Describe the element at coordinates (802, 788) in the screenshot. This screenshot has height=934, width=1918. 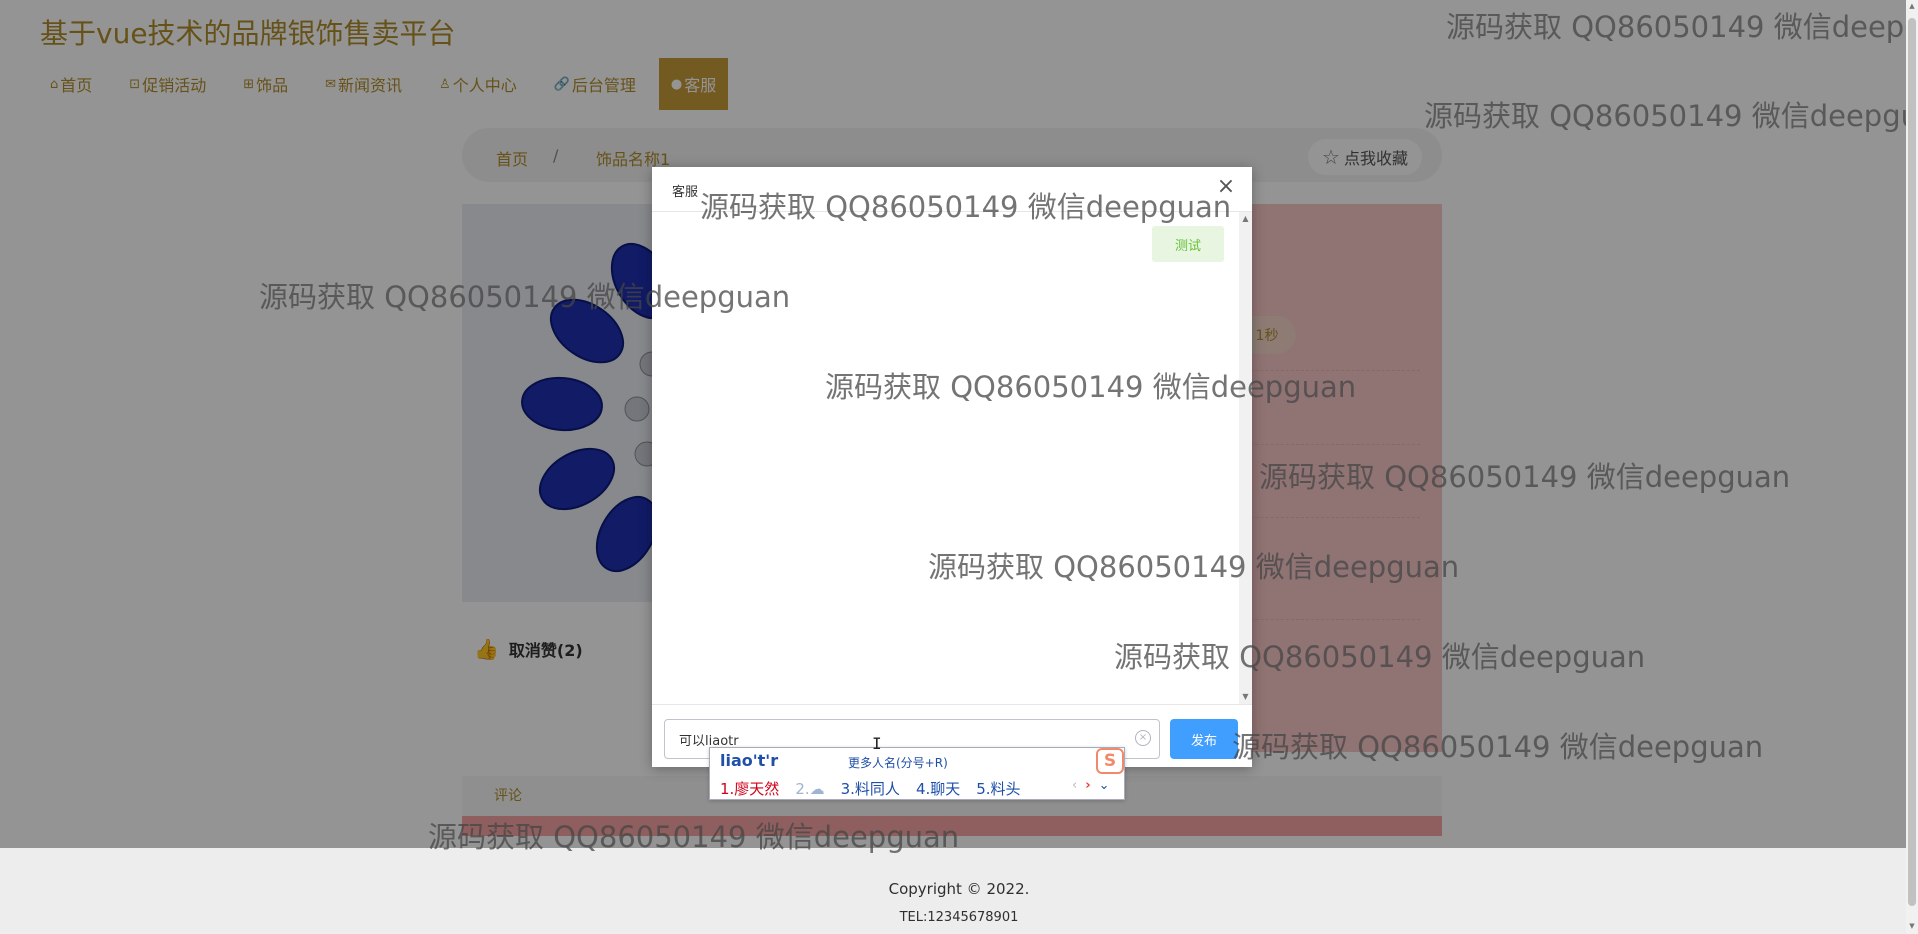
I see `ime-candidate-label: 2.` at that location.